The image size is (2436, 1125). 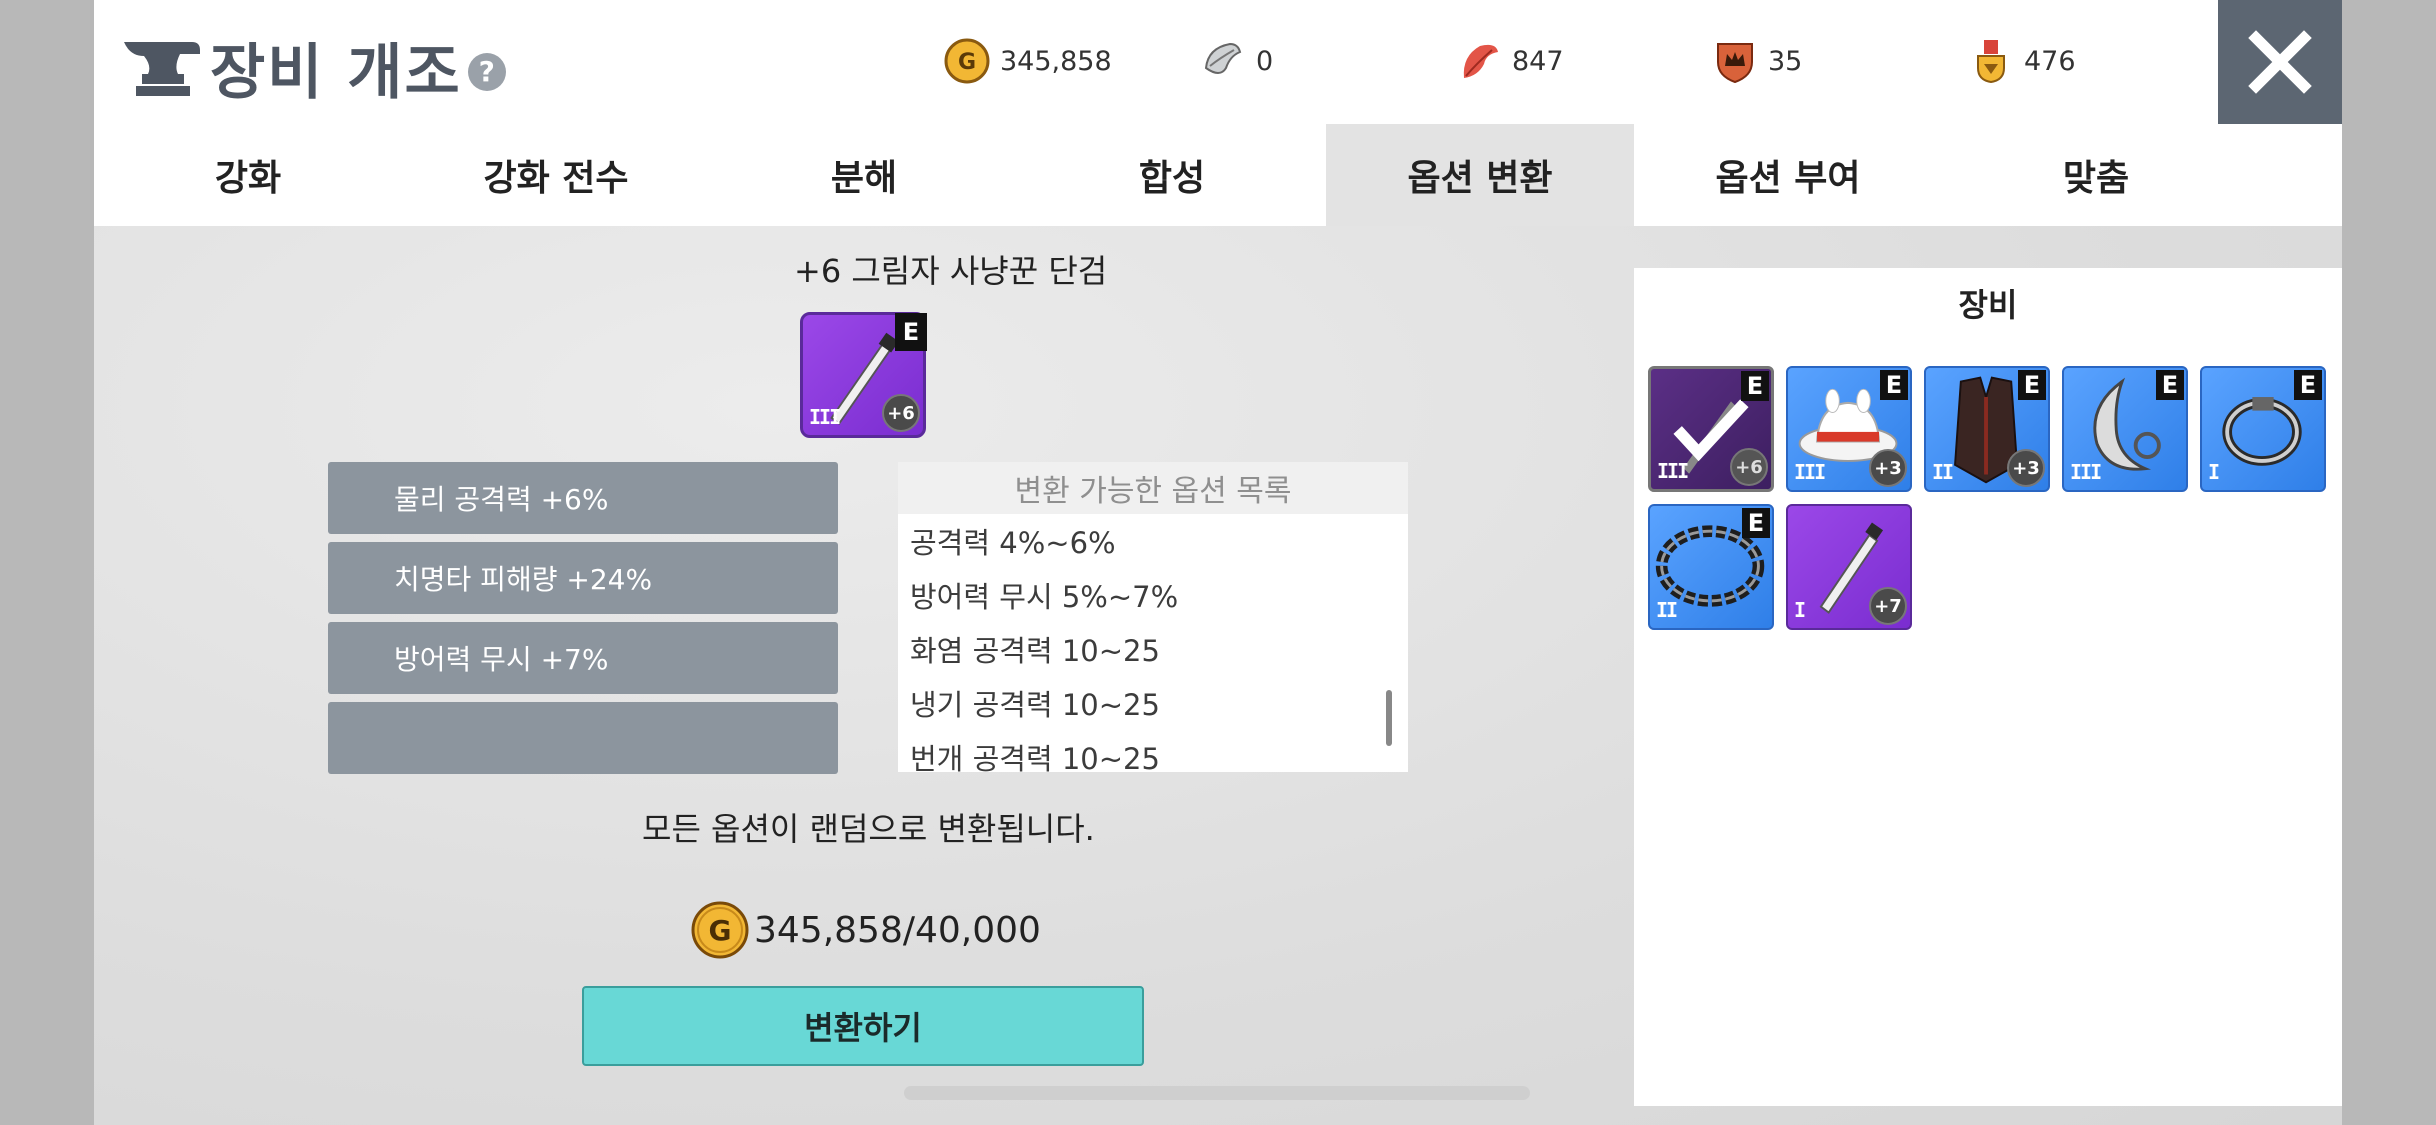 I want to click on item-name: +6 그림자 사냥꾼 단검, so click(x=951, y=271).